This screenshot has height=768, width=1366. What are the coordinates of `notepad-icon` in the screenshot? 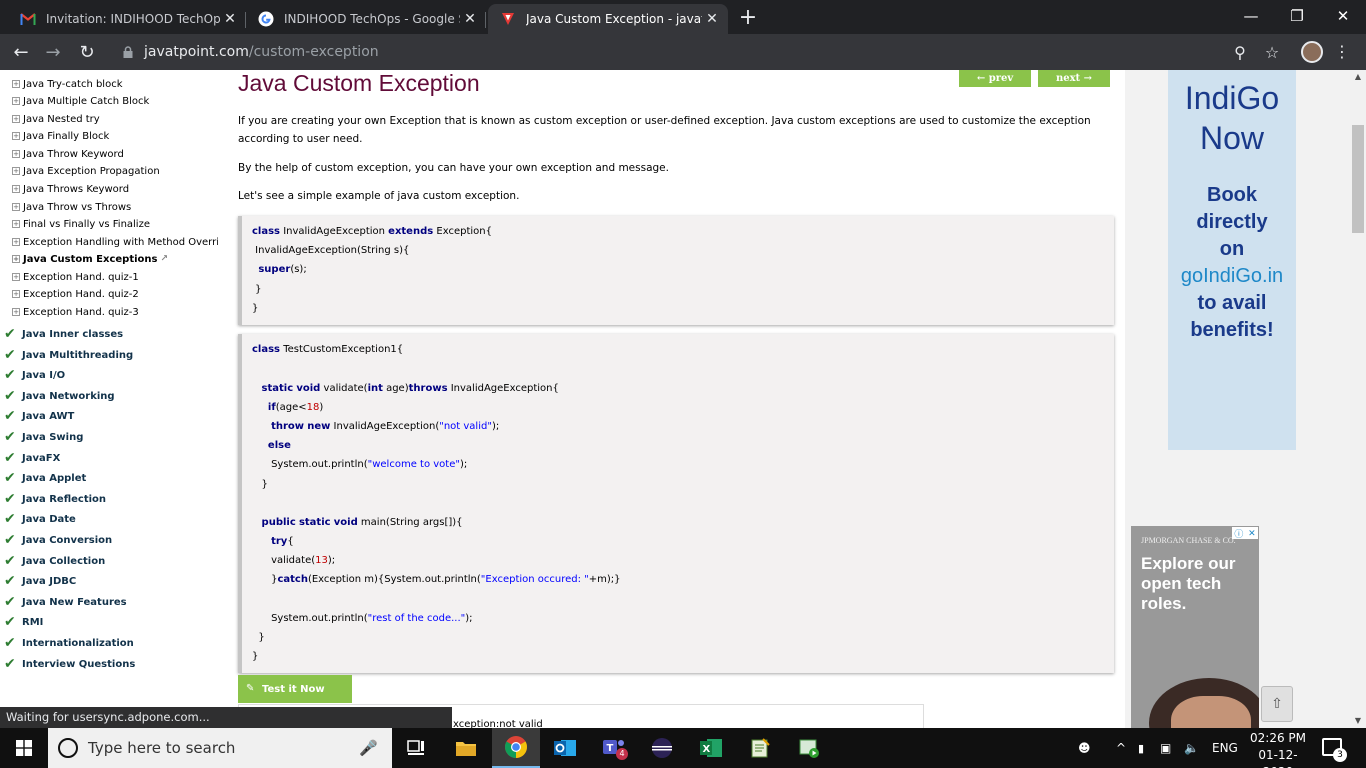 It's located at (760, 748).